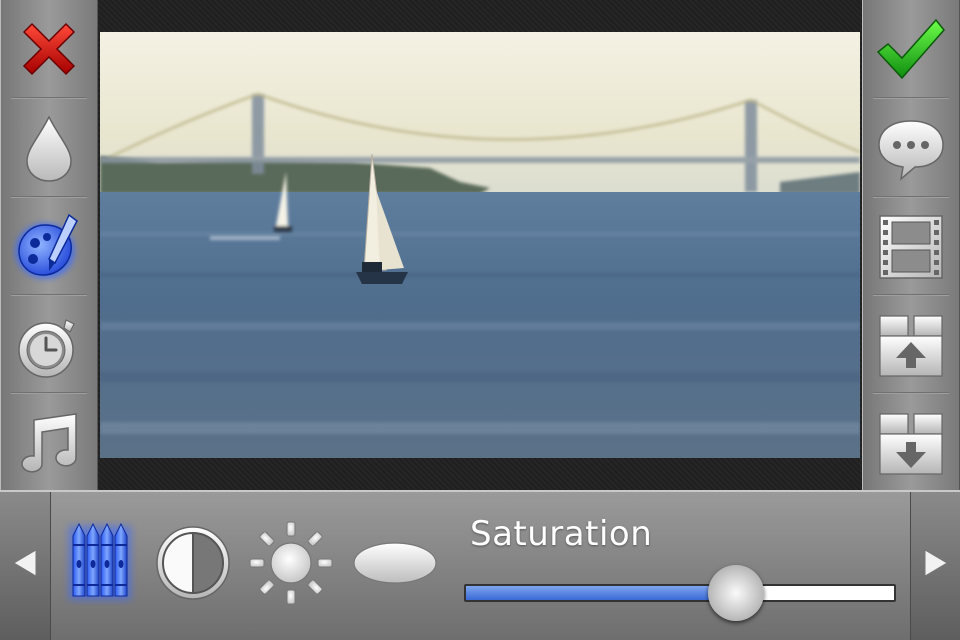  I want to click on triangle-right-icon, so click(936, 563).